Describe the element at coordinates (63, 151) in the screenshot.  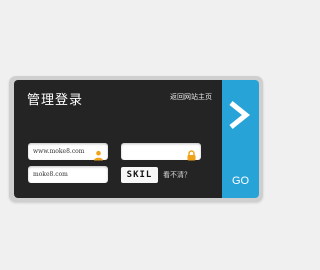
I see `username-input` at that location.